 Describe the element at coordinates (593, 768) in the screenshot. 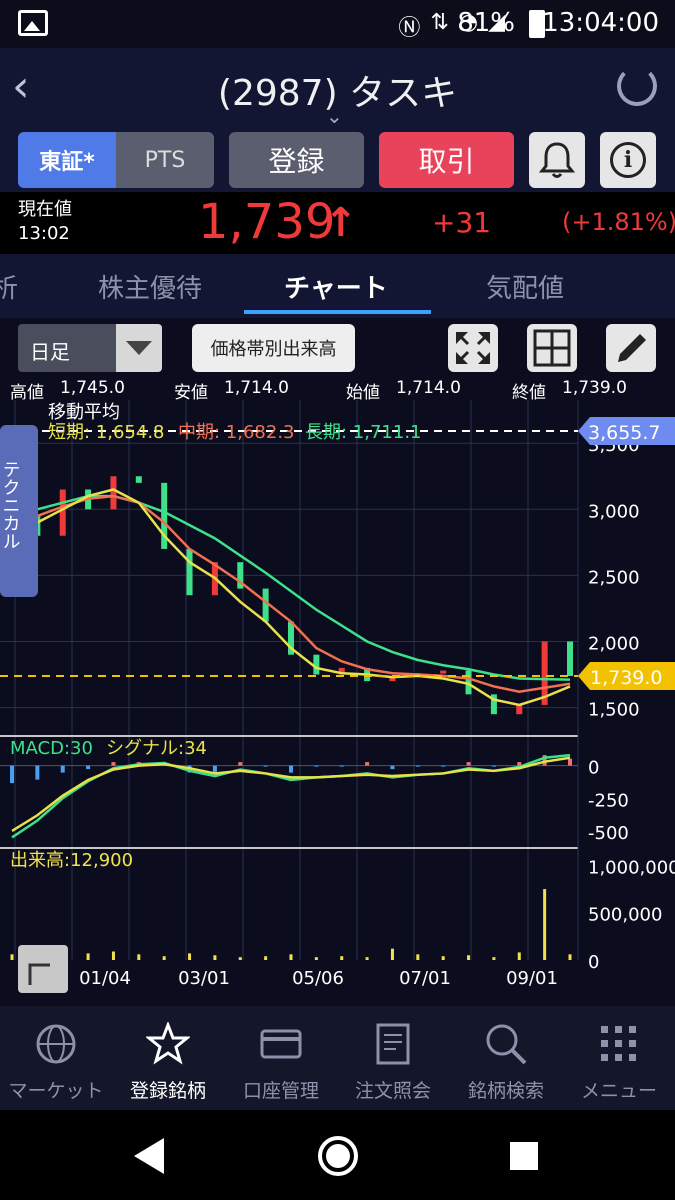

I see `macd-tick-label: 0` at that location.